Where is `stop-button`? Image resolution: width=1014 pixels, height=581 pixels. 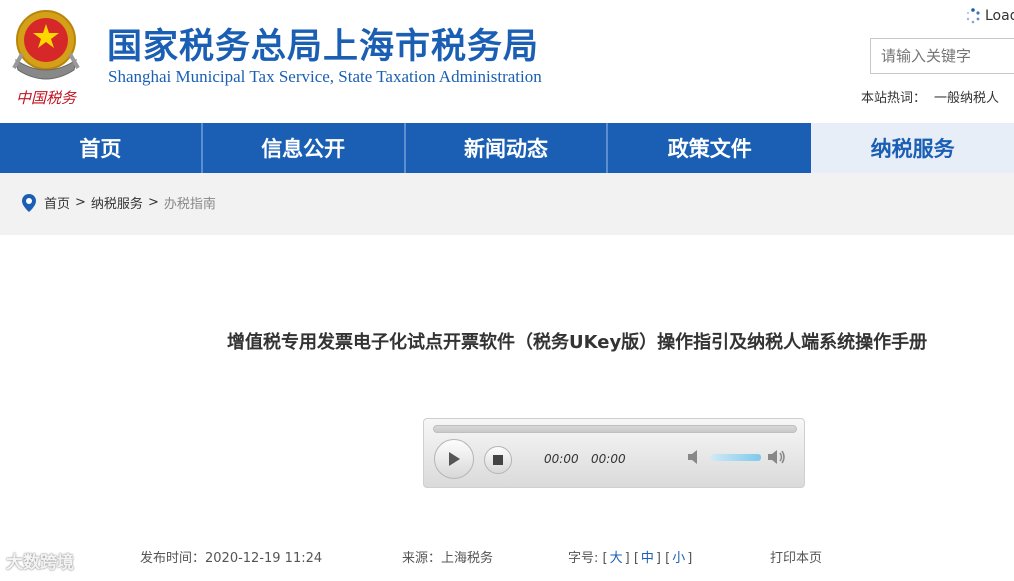
stop-button is located at coordinates (498, 460).